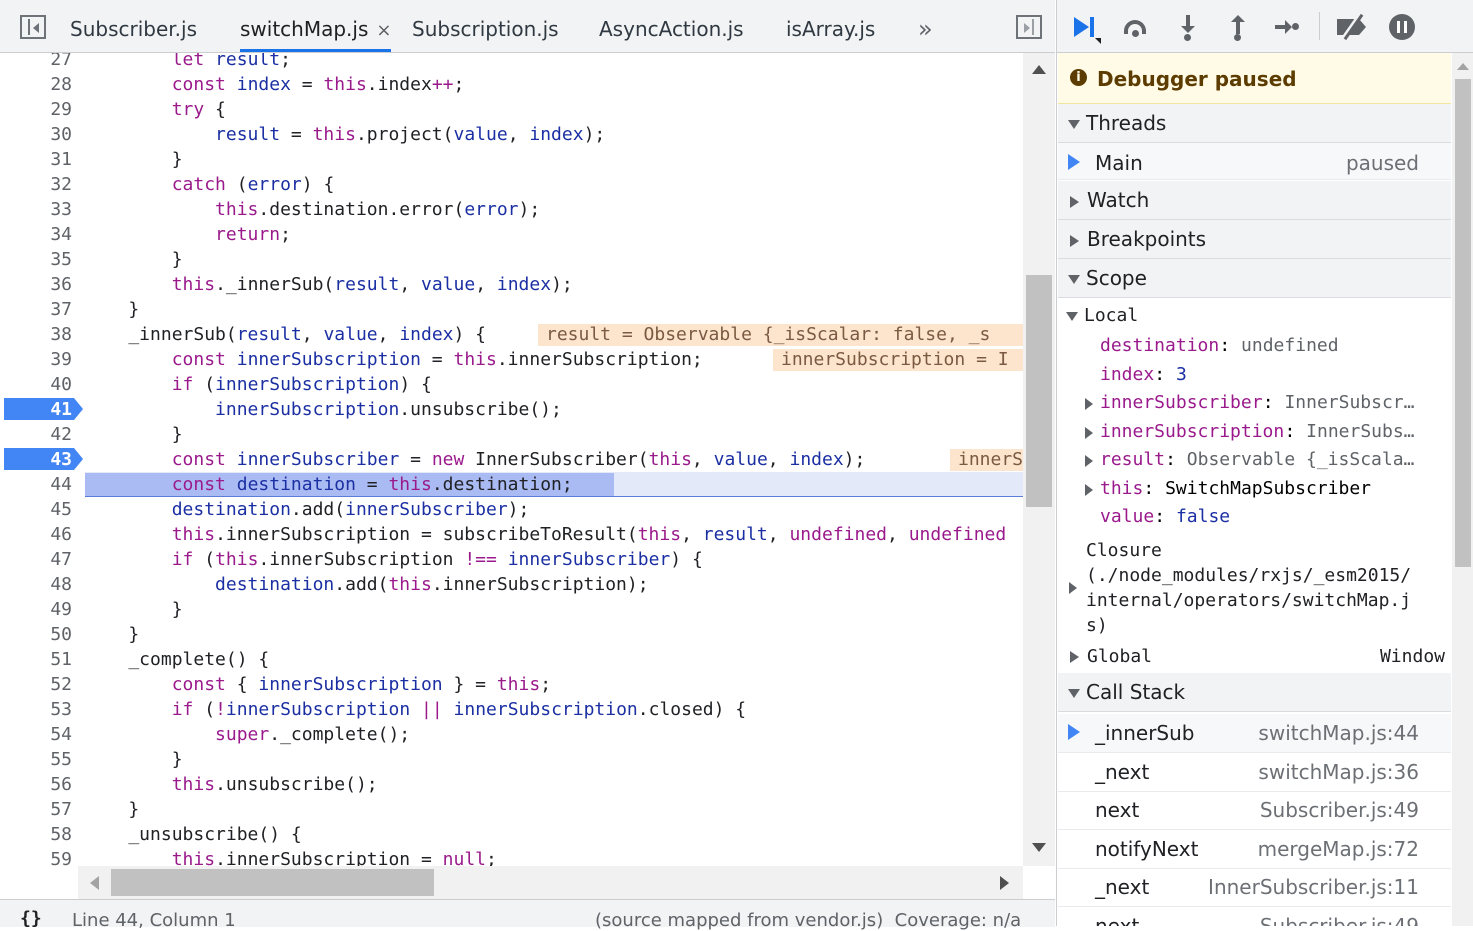  Describe the element at coordinates (1338, 849) in the screenshot. I see `call-frame-location: mergeMap.js:72` at that location.